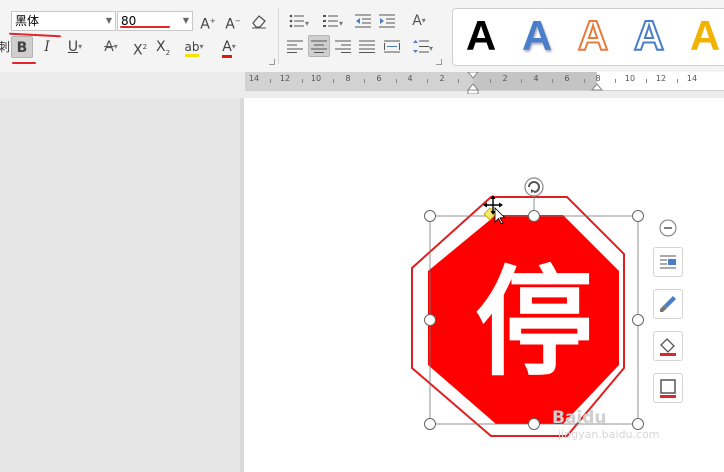  Describe the element at coordinates (430, 216) in the screenshot. I see `resize-handle-nw` at that location.